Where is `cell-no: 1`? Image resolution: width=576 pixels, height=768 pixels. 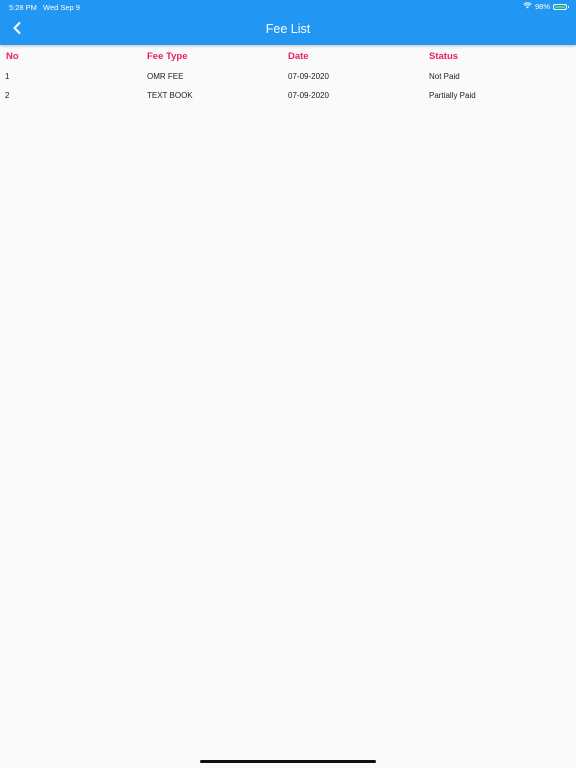 cell-no: 1 is located at coordinates (7, 76).